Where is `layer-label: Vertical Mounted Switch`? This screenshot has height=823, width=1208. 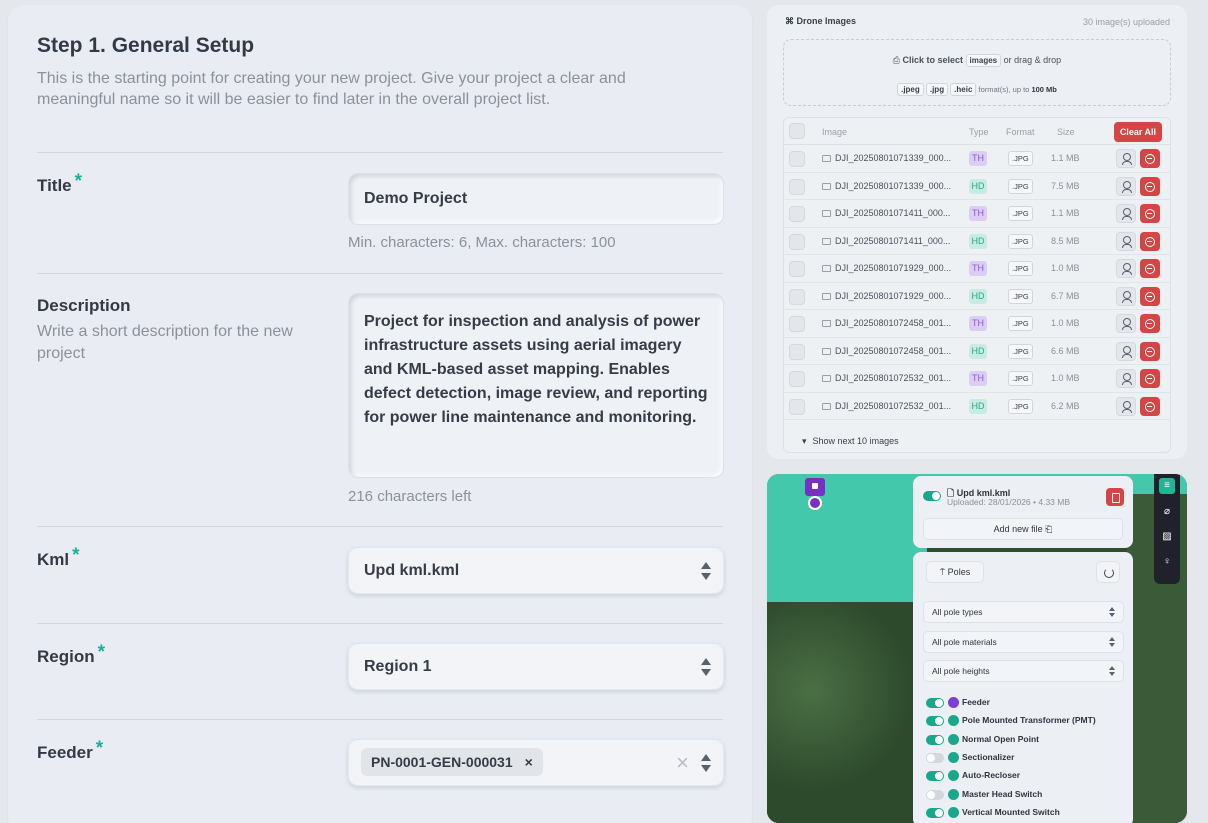
layer-label: Vertical Mounted Switch is located at coordinates (1011, 811).